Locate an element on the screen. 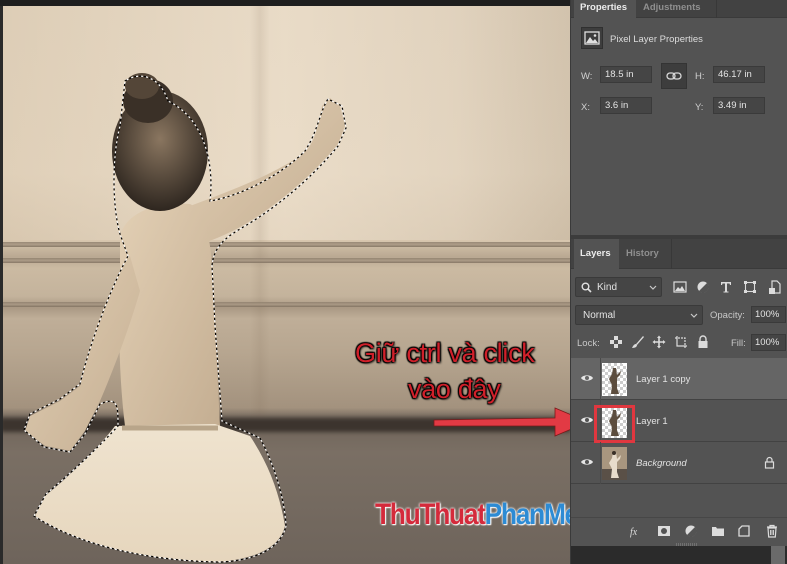  raised-arm is located at coordinates (267, 172).